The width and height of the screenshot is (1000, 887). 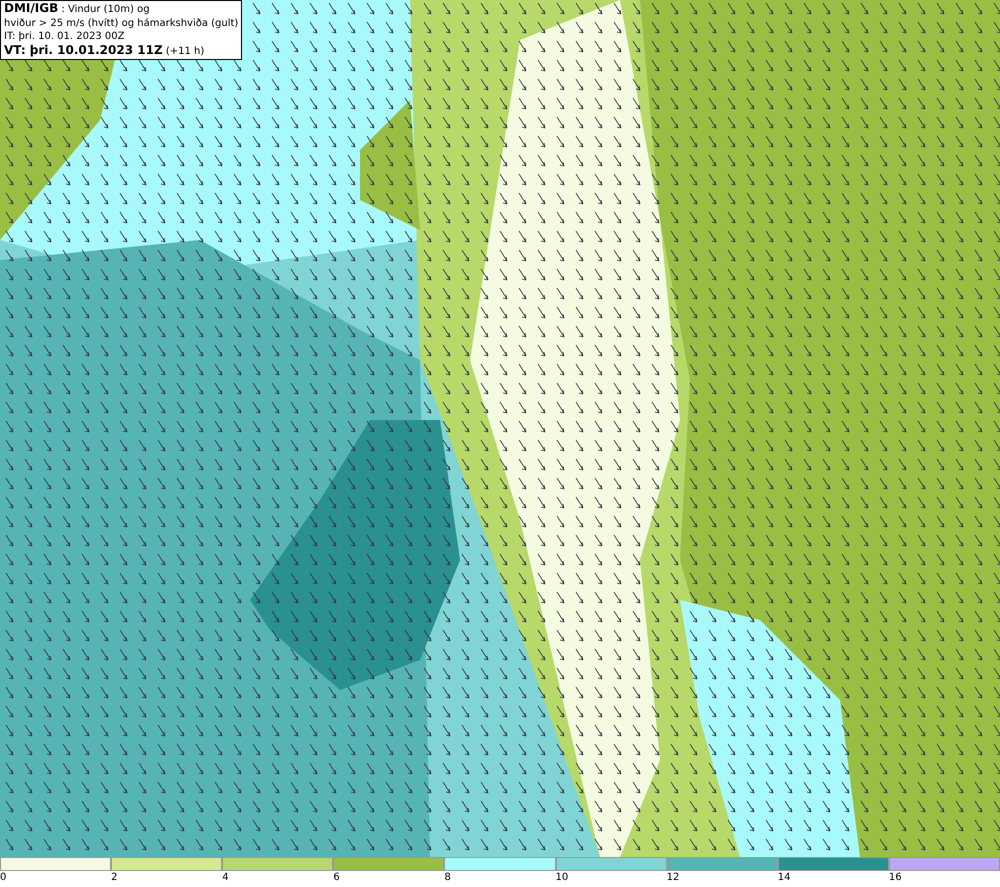 What do you see at coordinates (562, 878) in the screenshot?
I see `tick-label: 10` at bounding box center [562, 878].